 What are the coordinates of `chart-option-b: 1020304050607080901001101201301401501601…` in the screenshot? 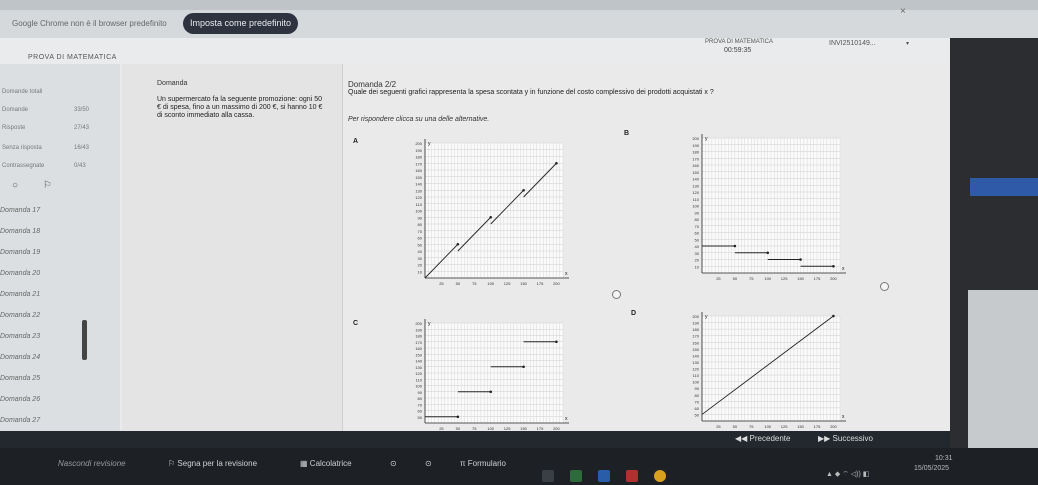 It's located at (762, 207).